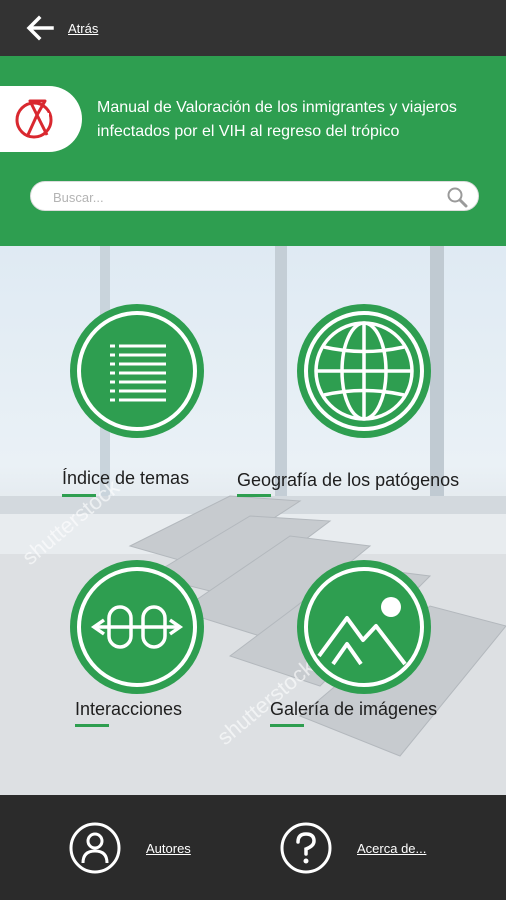 The width and height of the screenshot is (506, 900). I want to click on app-logo, so click(41, 119).